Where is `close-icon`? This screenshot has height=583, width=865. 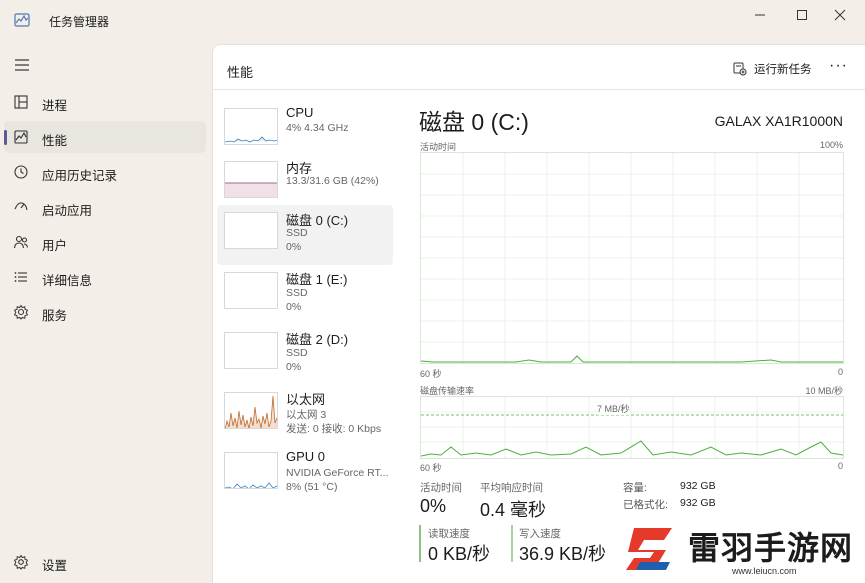 close-icon is located at coordinates (840, 15).